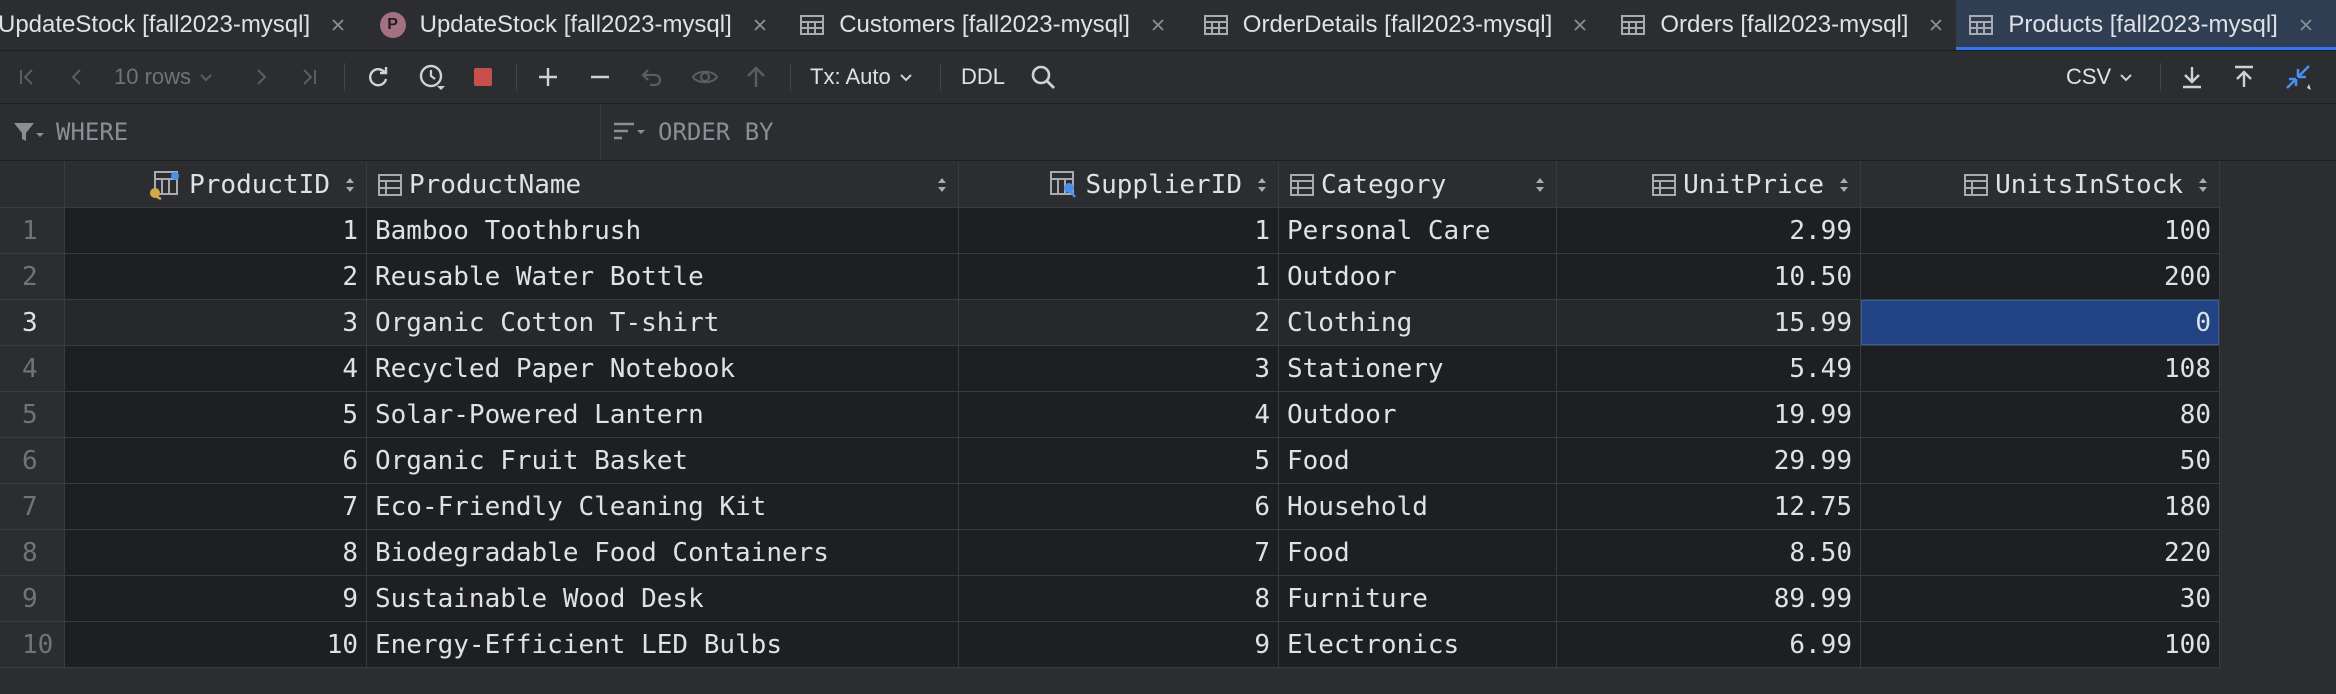 The width and height of the screenshot is (2336, 694). What do you see at coordinates (1709, 277) in the screenshot?
I see `cell-unitprice: 10.50` at bounding box center [1709, 277].